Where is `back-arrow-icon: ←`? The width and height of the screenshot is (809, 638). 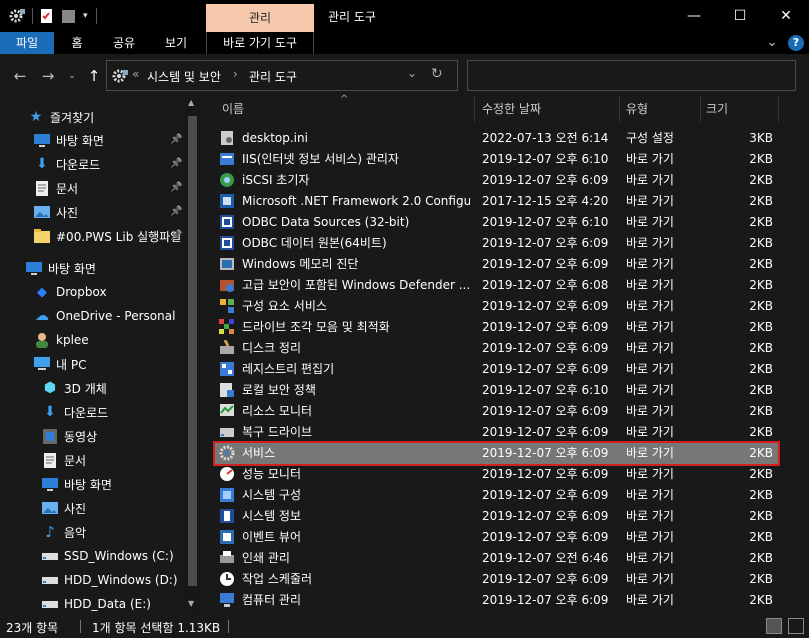 back-arrow-icon: ← is located at coordinates (20, 76).